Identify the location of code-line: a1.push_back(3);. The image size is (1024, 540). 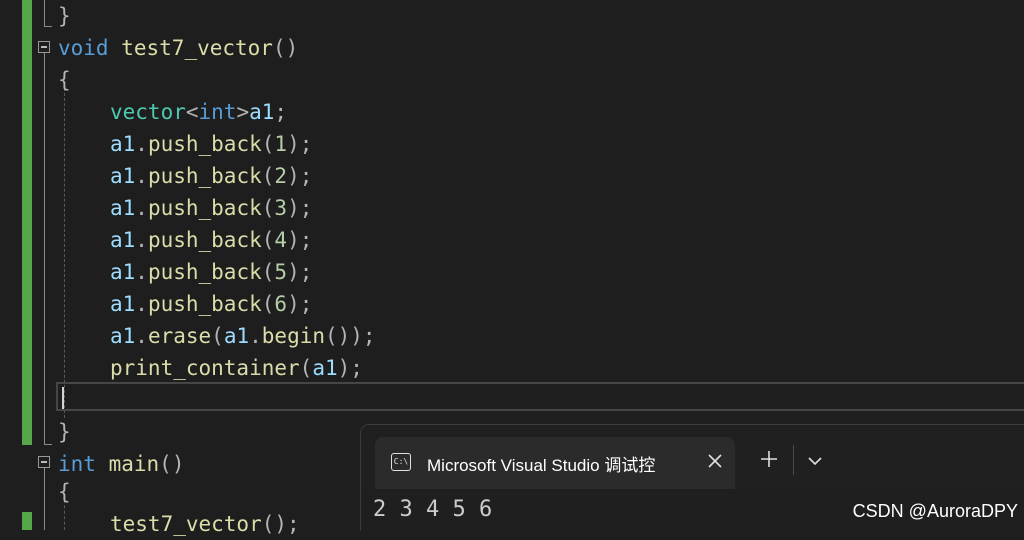
(211, 208).